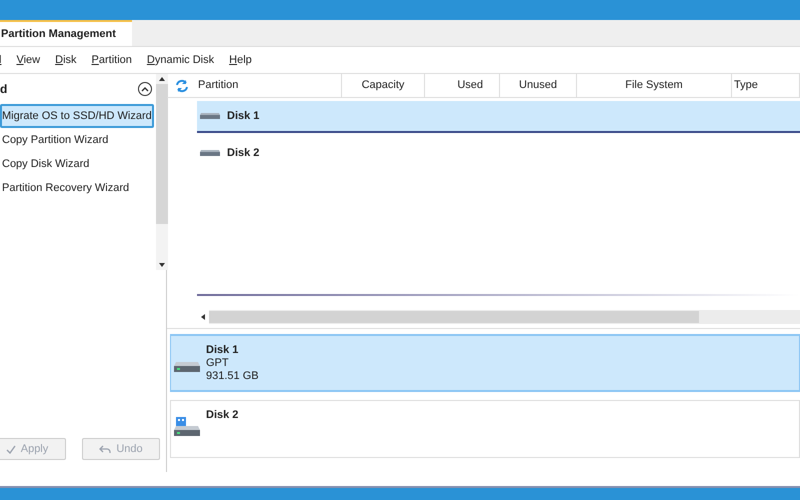 This screenshot has width=800, height=500. What do you see at coordinates (538, 85) in the screenshot?
I see `column-header: Unused` at bounding box center [538, 85].